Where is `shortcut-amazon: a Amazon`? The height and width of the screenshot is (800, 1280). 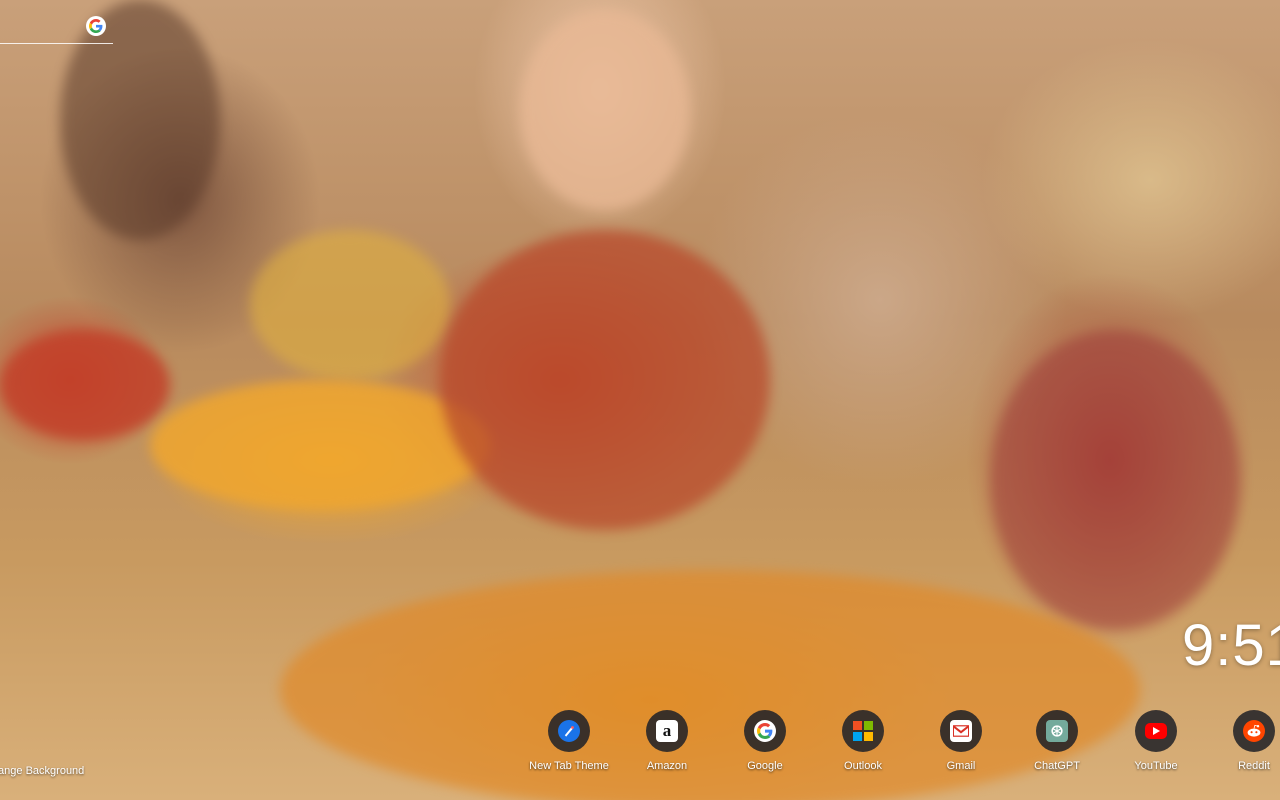 shortcut-amazon: a Amazon is located at coordinates (667, 741).